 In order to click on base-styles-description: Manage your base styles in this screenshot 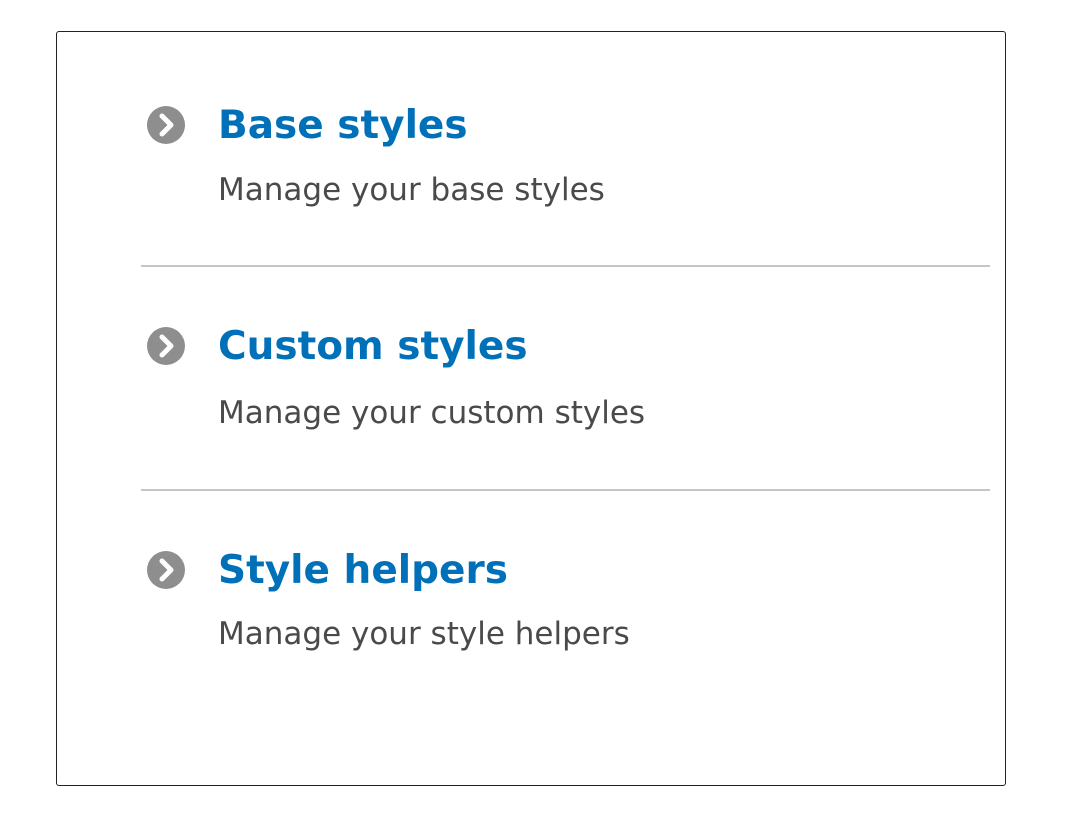, I will do `click(411, 190)`.